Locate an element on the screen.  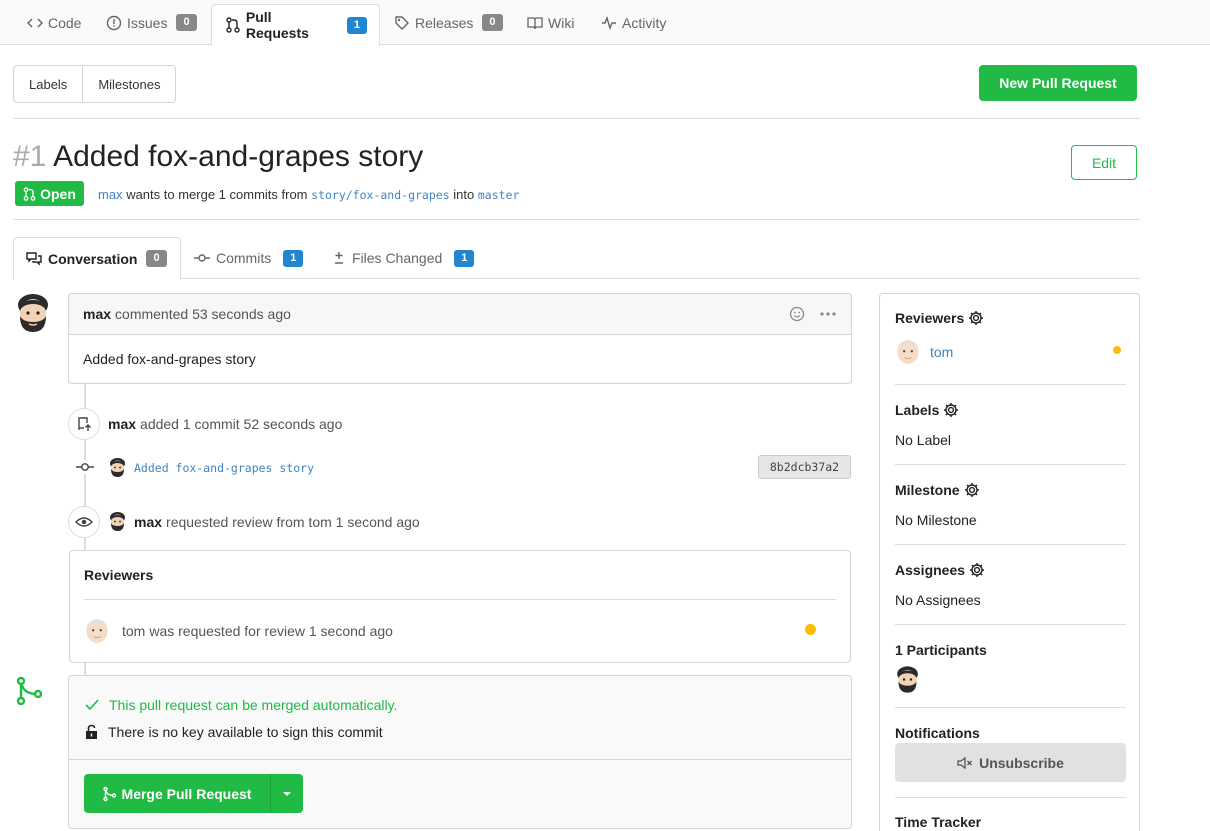
commit-message-link: Added fox-and-grapes story is located at coordinates (224, 468).